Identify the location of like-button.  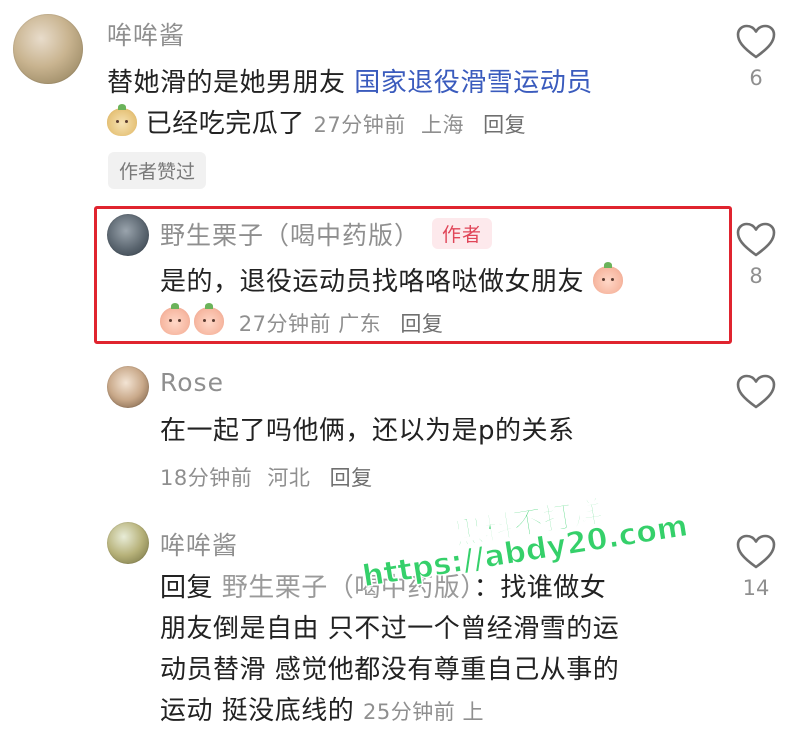
(756, 395).